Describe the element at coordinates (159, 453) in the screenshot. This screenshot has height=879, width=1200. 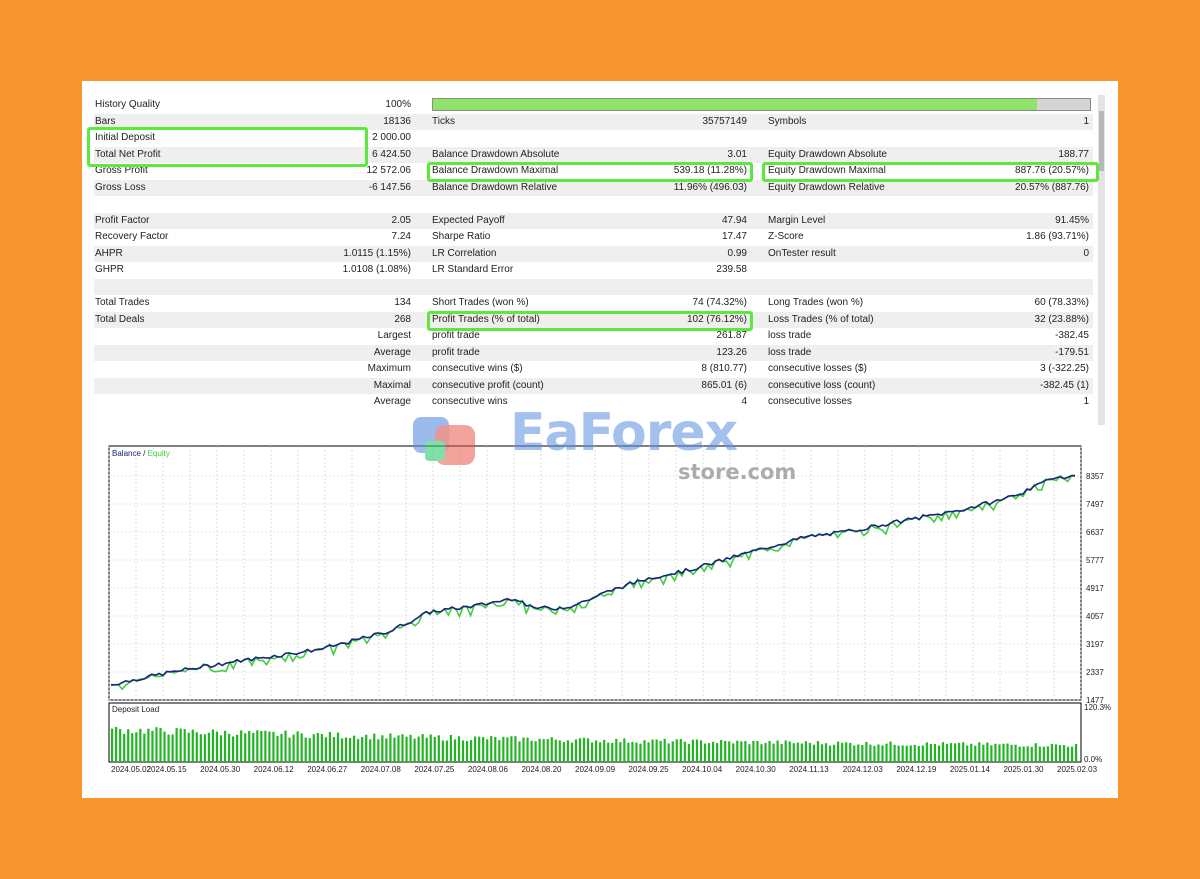
I see `legend-equity: Equity` at that location.